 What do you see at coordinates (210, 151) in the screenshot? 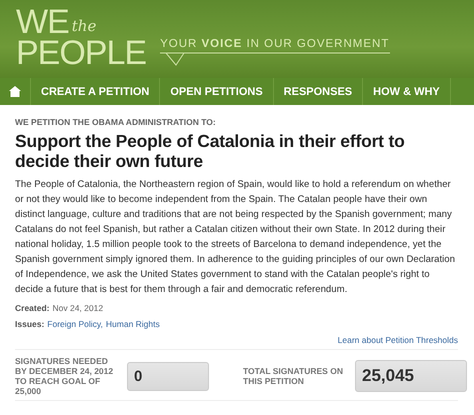
I see `petition-title: Support the People of Catalonia in their effort to decide their own future` at bounding box center [210, 151].